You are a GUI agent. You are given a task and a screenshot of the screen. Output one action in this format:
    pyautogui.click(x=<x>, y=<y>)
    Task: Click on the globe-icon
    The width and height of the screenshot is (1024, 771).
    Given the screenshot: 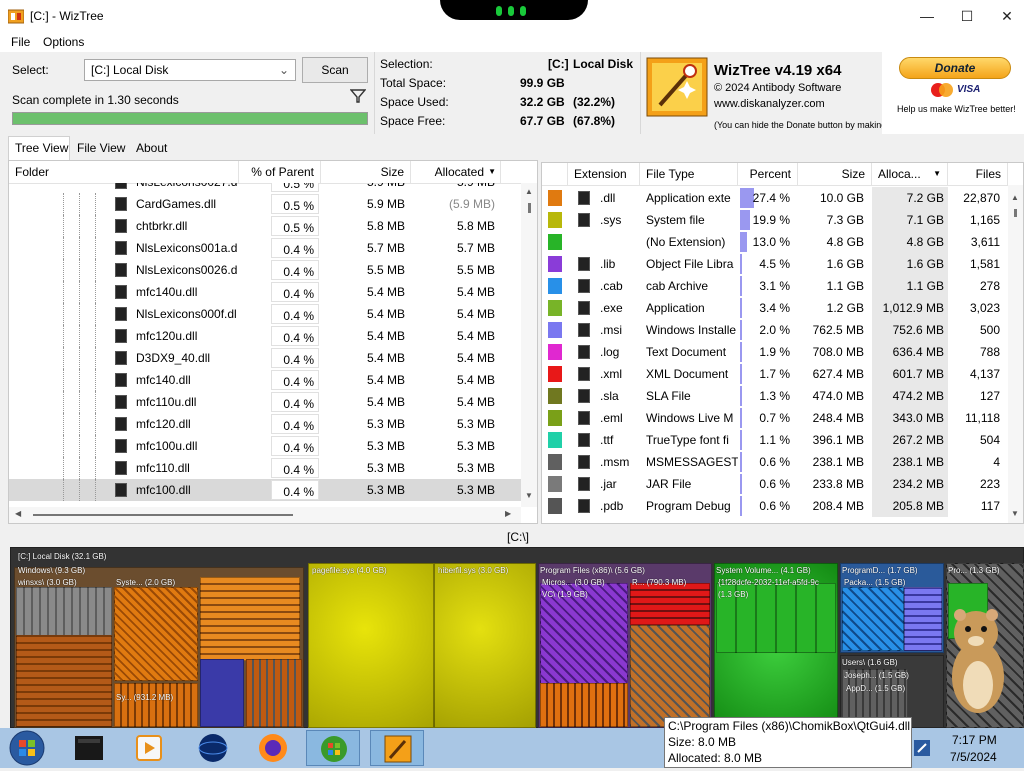 What is the action you would take?
    pyautogui.click(x=213, y=748)
    